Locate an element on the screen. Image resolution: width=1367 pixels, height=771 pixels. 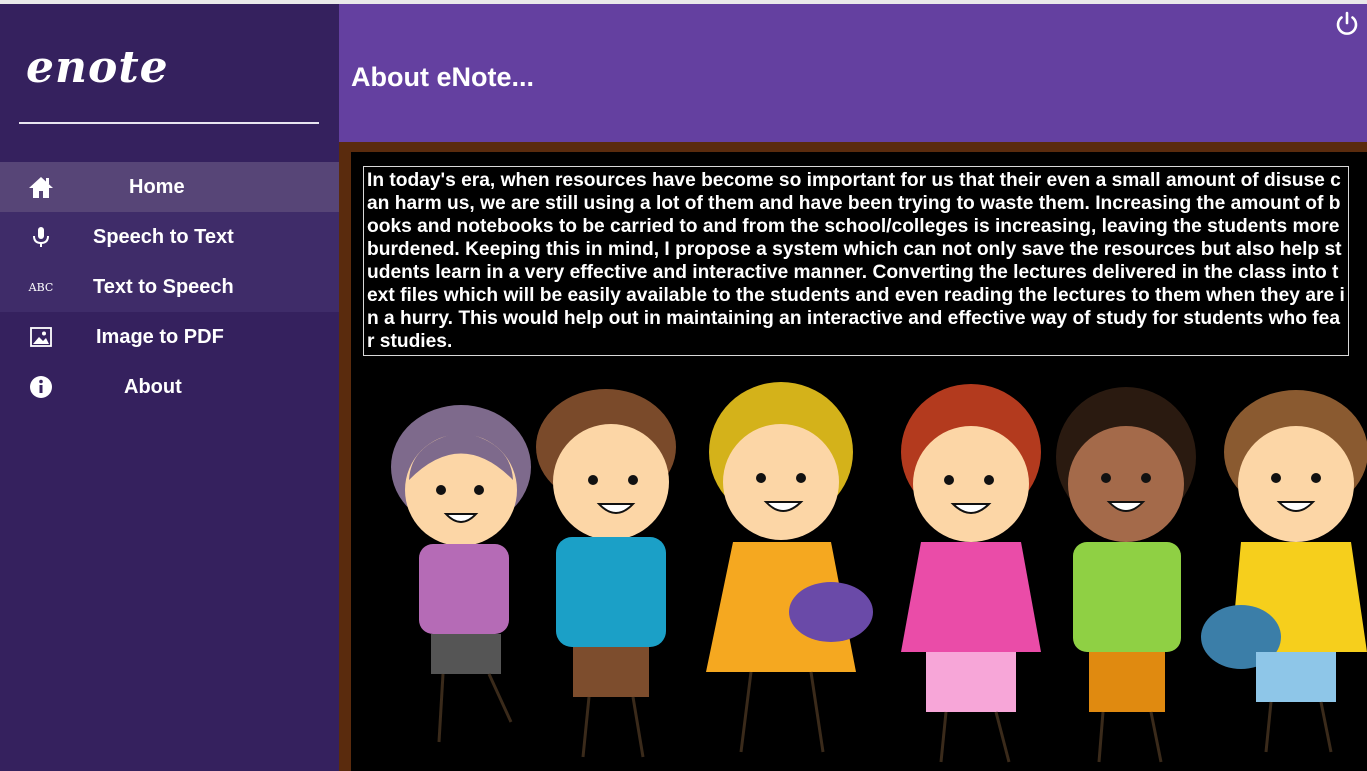
home-icon is located at coordinates (41, 187).